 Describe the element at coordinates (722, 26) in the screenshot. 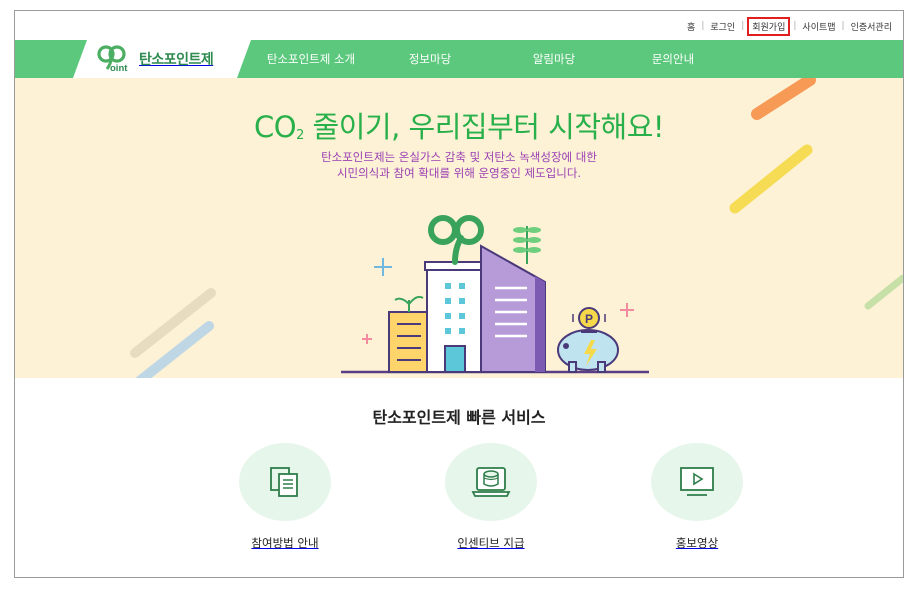

I see `login-link: 로그인` at that location.